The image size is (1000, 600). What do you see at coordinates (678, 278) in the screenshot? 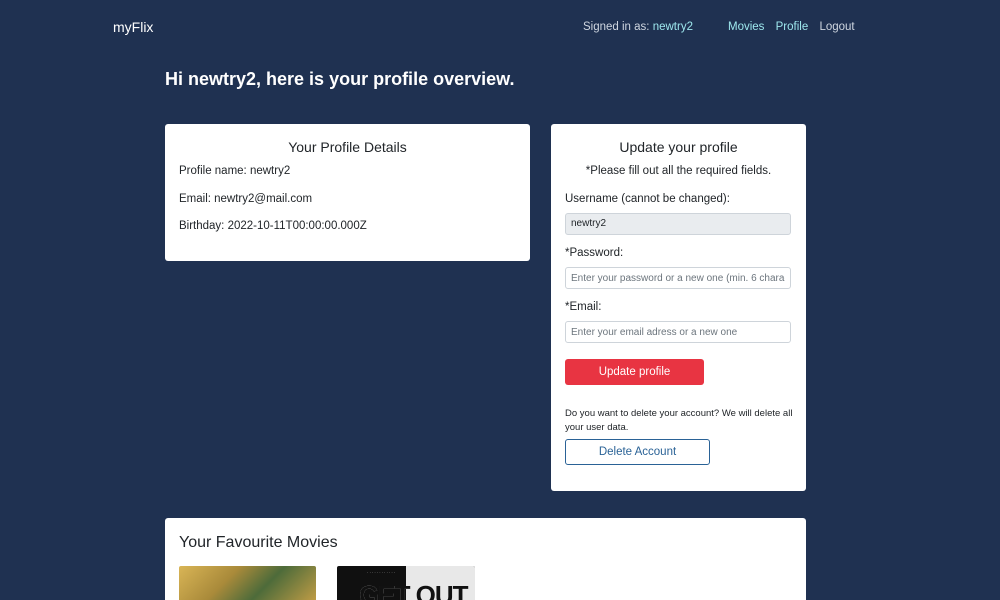
I see `password-field` at bounding box center [678, 278].